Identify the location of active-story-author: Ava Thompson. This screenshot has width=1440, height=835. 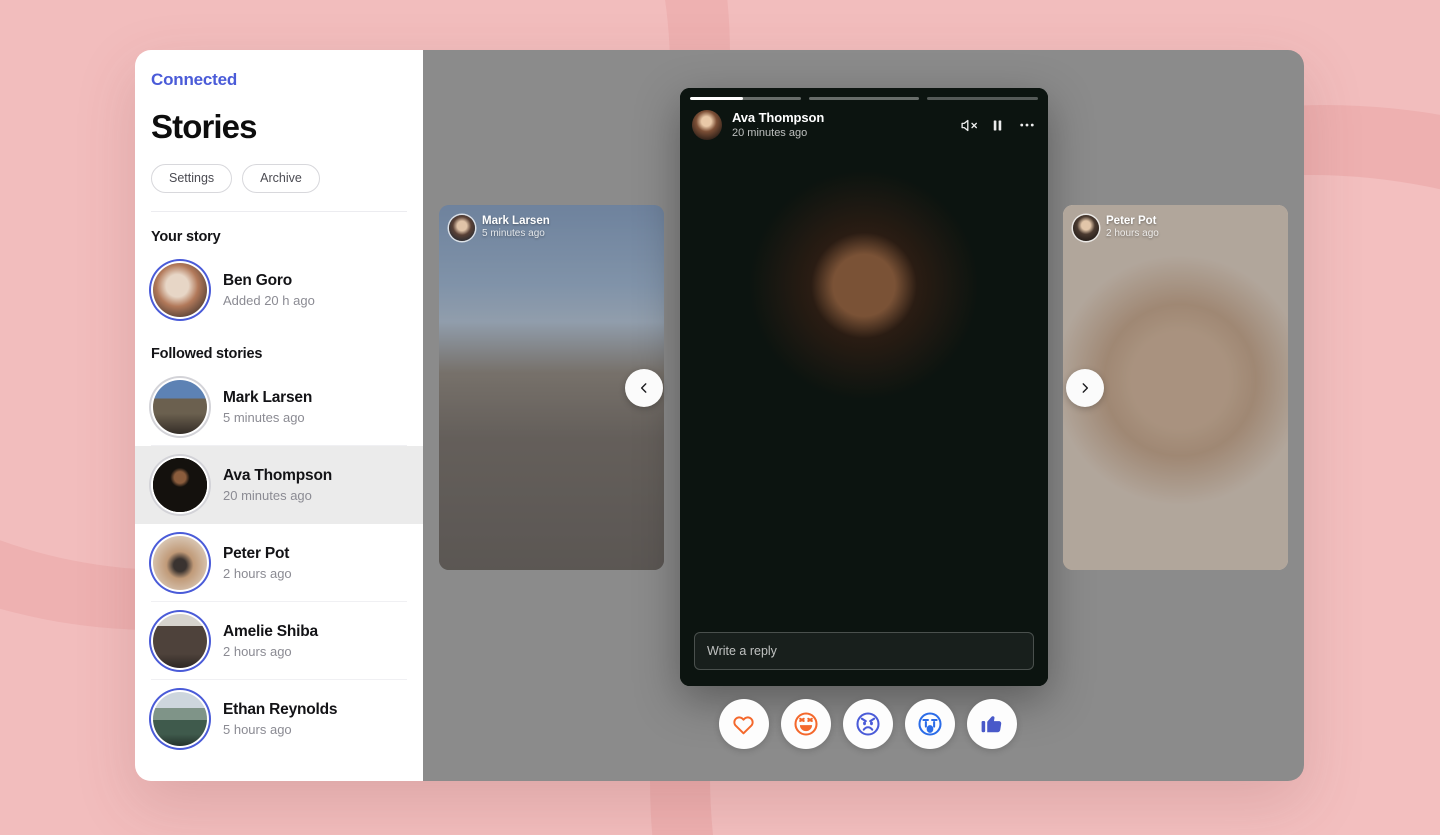
(778, 118).